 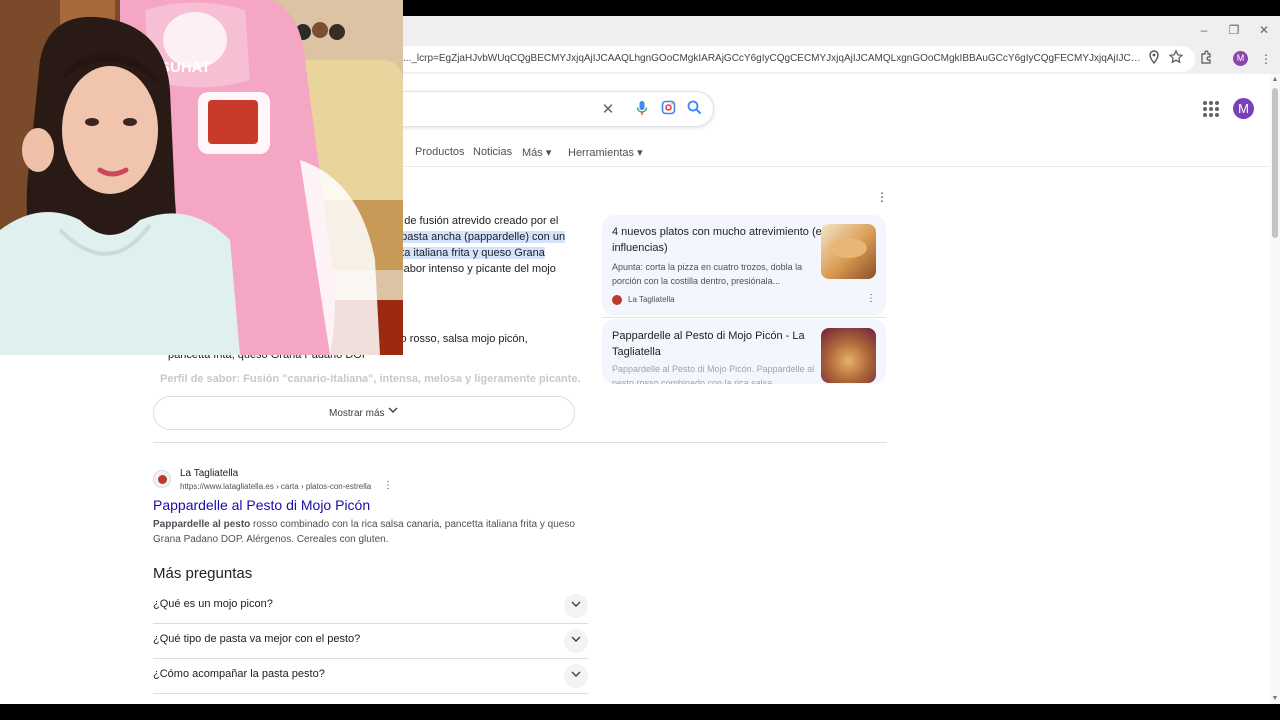 I want to click on tab-herramientas: Herramientas ▾, so click(x=605, y=152).